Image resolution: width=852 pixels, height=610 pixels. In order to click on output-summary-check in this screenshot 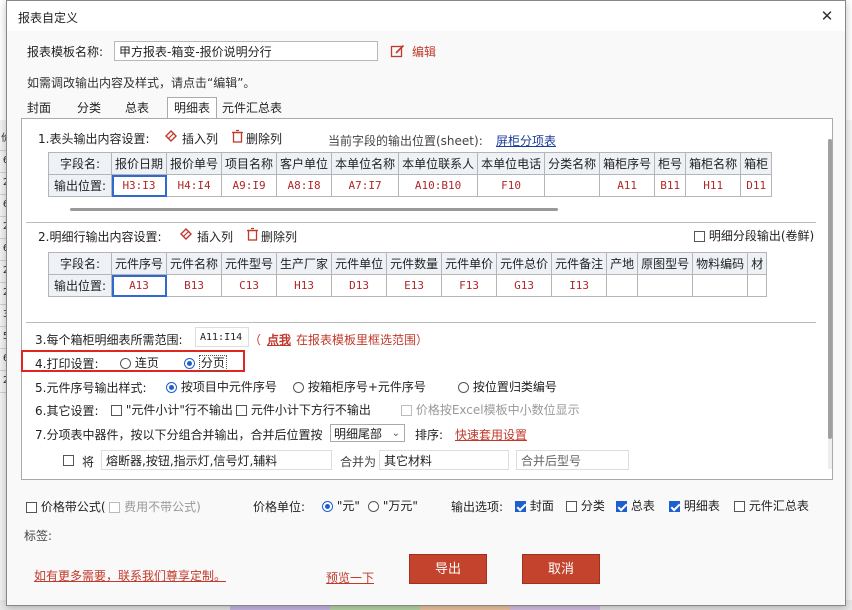, I will do `click(621, 506)`.